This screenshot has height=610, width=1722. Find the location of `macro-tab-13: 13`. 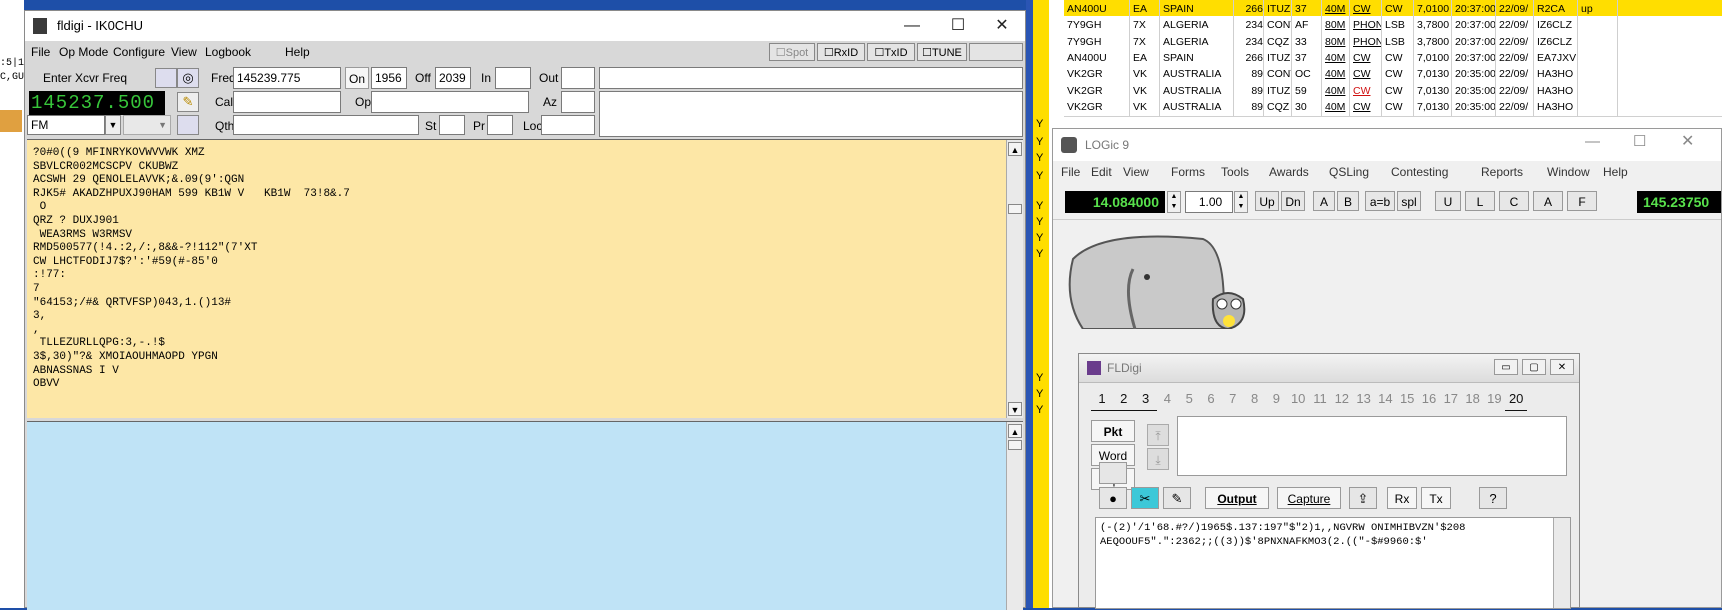

macro-tab-13: 13 is located at coordinates (1364, 399).